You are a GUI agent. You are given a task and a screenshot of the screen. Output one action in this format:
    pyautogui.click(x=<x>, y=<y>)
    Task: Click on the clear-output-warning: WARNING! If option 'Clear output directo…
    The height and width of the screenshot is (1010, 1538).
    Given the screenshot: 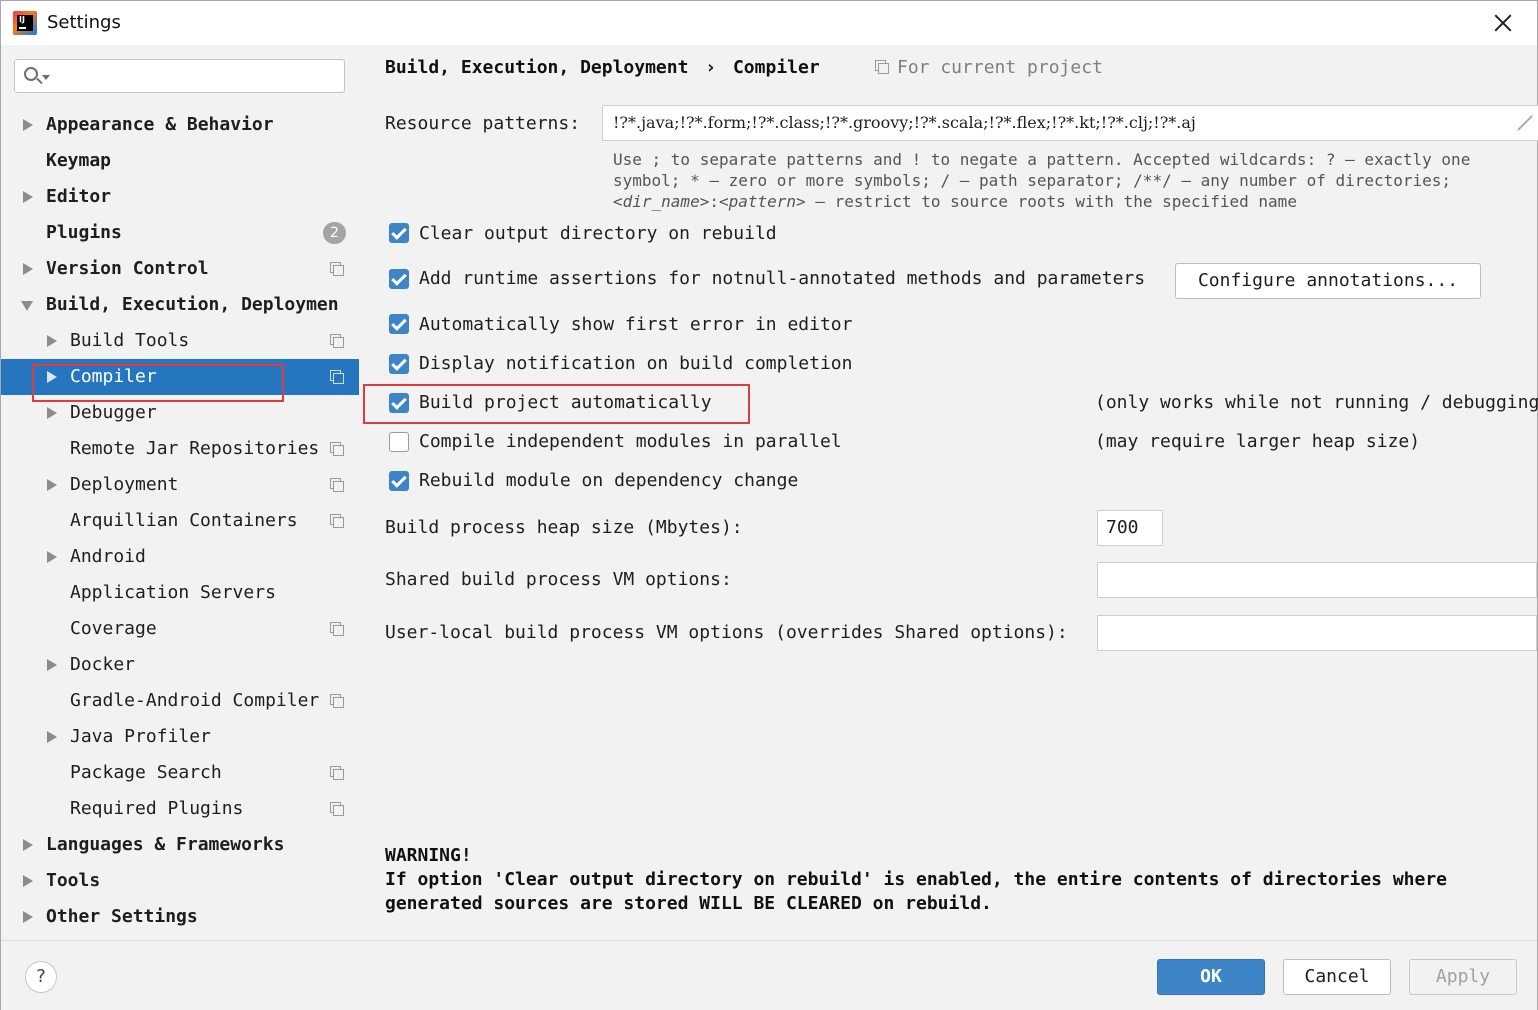 What is the action you would take?
    pyautogui.click(x=916, y=880)
    